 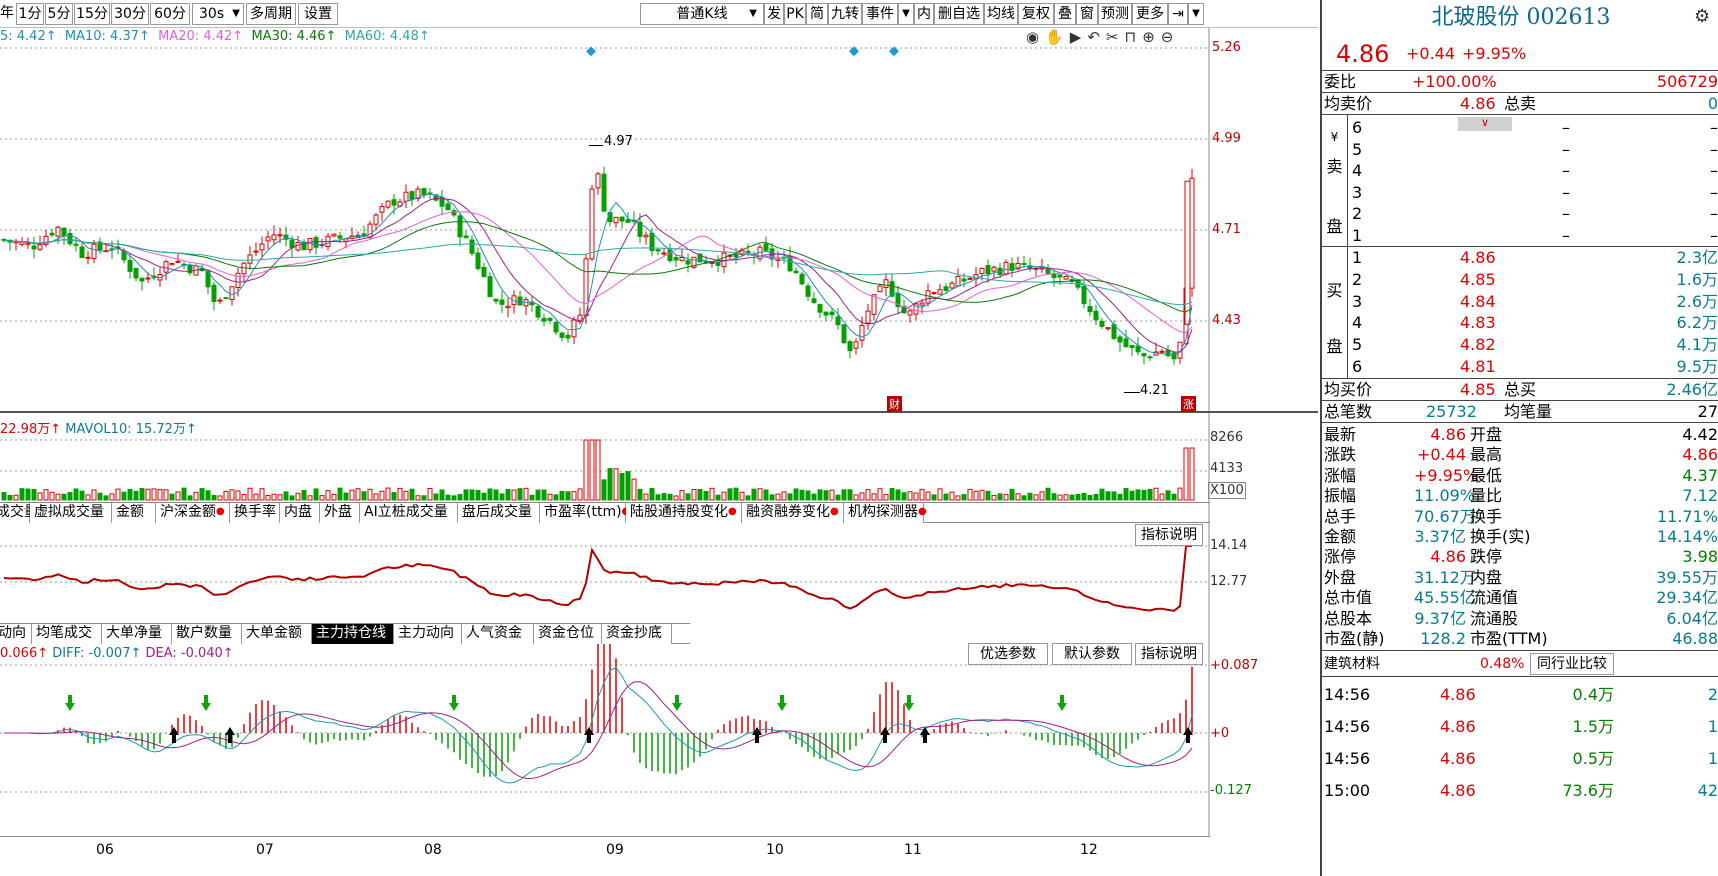 I want to click on buy-level-row: 5 4.82 4.1万, so click(x=1520, y=344).